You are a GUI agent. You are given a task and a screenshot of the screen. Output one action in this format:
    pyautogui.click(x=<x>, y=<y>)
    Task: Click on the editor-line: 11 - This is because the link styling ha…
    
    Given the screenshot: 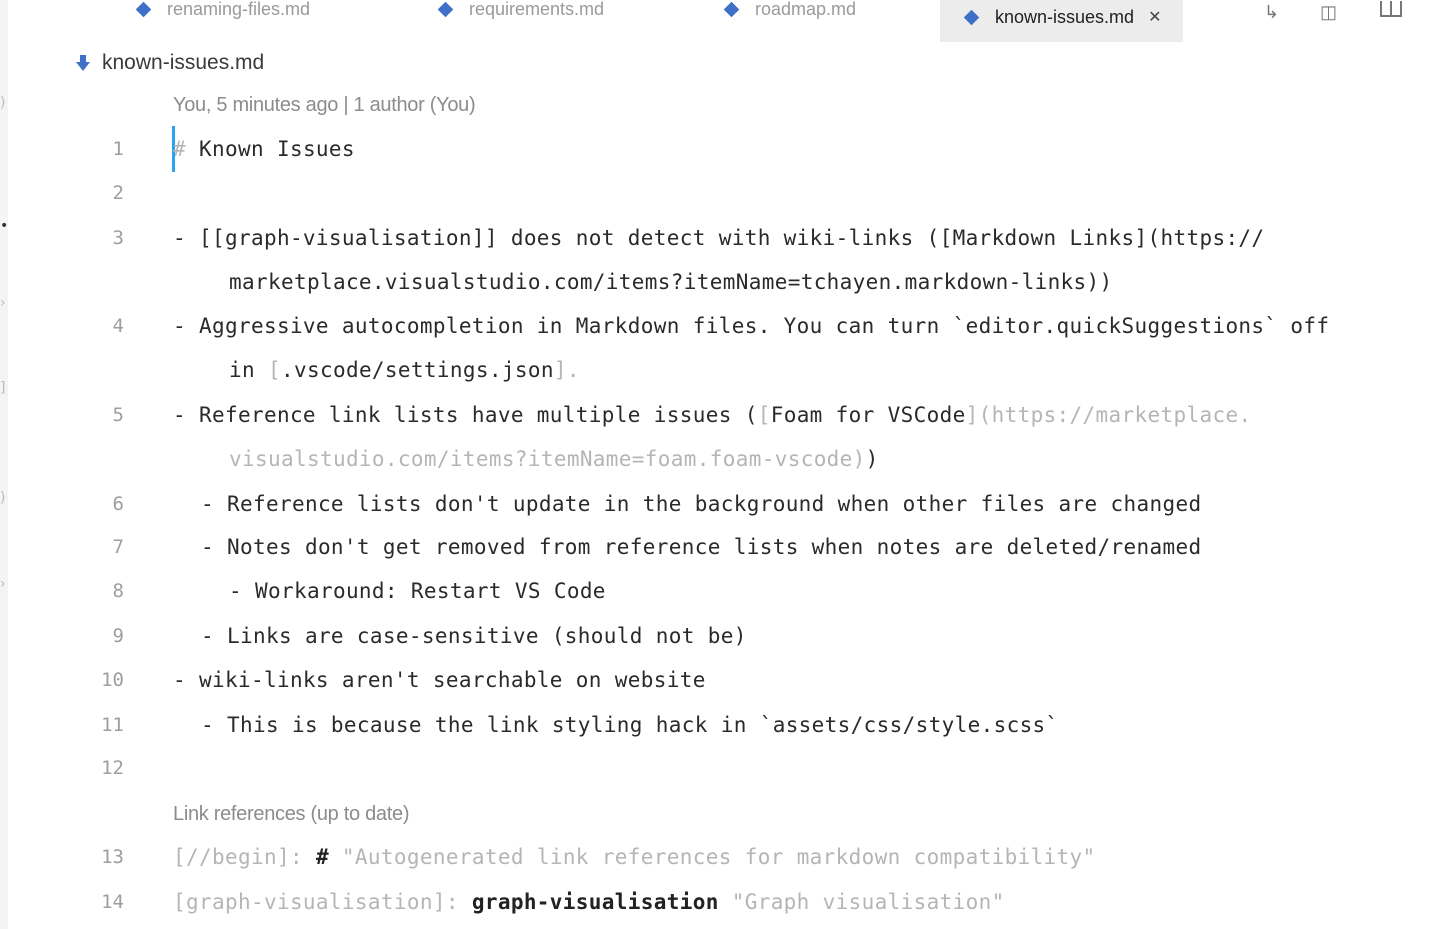 What is the action you would take?
    pyautogui.click(x=725, y=725)
    